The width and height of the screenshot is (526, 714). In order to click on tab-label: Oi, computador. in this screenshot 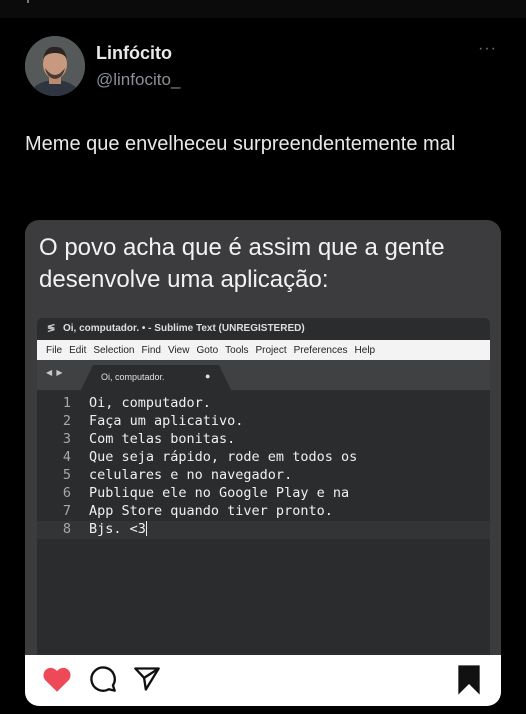, I will do `click(133, 377)`.